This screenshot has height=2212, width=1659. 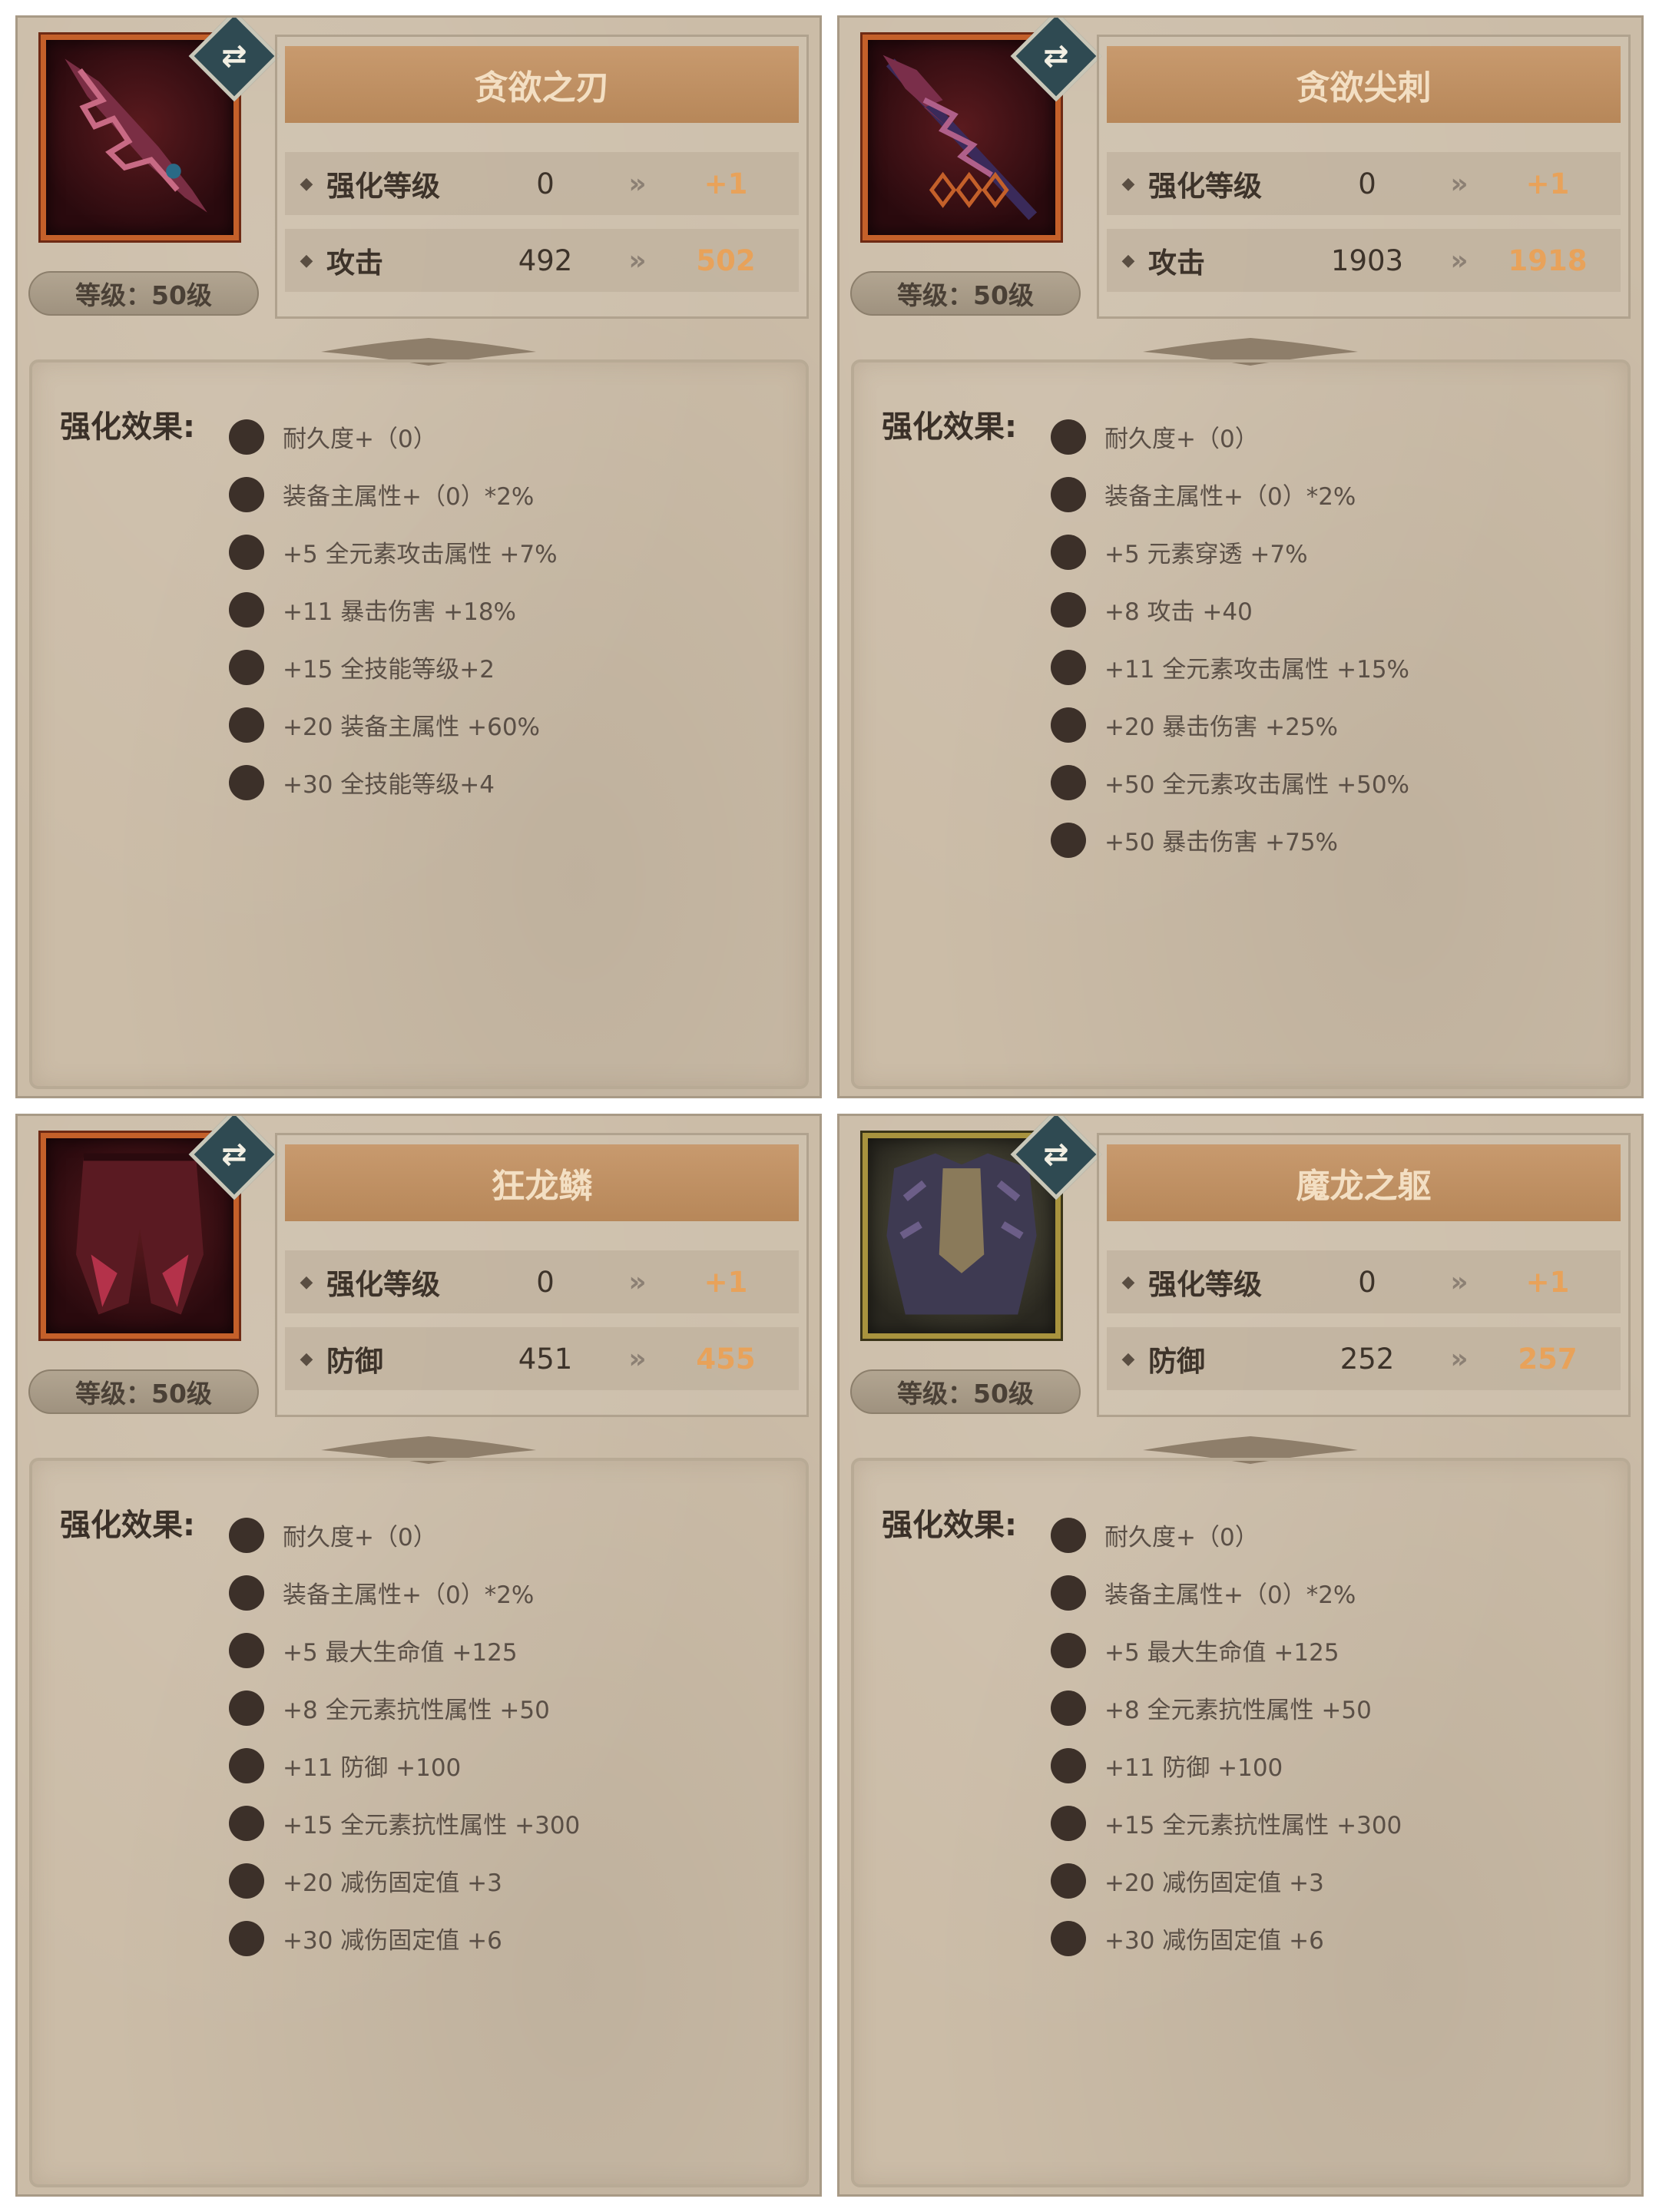 I want to click on effect-item: +5 元素穿透 +7%, so click(x=1230, y=552).